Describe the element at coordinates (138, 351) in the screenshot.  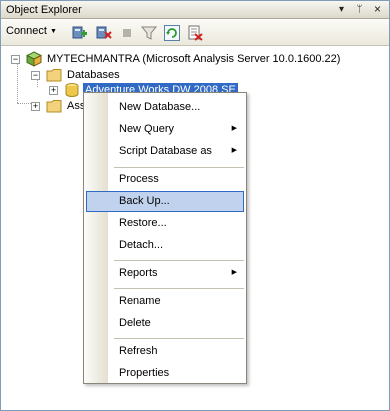
I see `menu-item-label: Refresh` at that location.